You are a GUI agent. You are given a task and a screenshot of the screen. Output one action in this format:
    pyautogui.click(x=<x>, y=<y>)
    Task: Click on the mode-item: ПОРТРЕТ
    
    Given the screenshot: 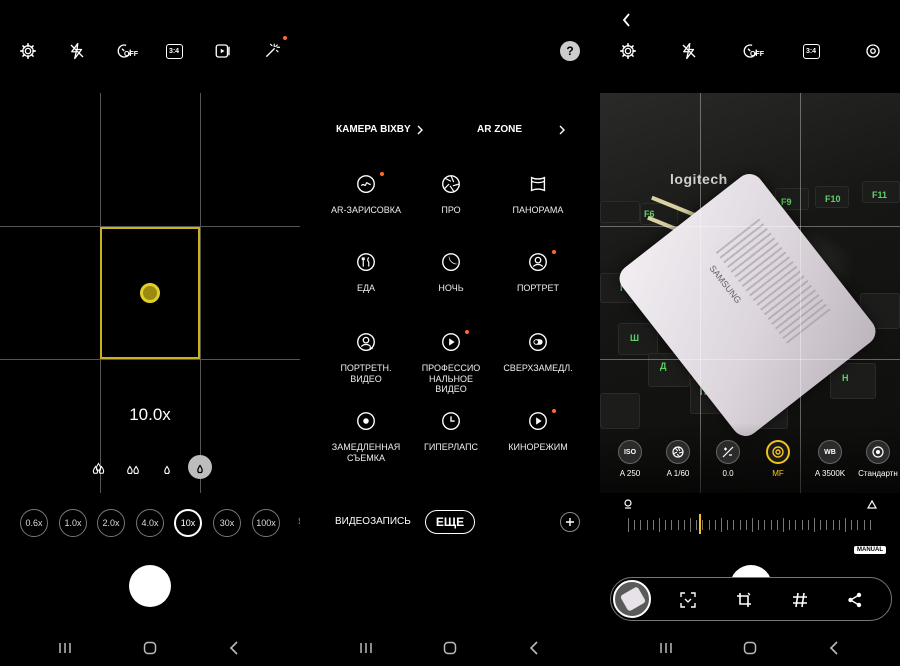 What is the action you would take?
    pyautogui.click(x=538, y=280)
    